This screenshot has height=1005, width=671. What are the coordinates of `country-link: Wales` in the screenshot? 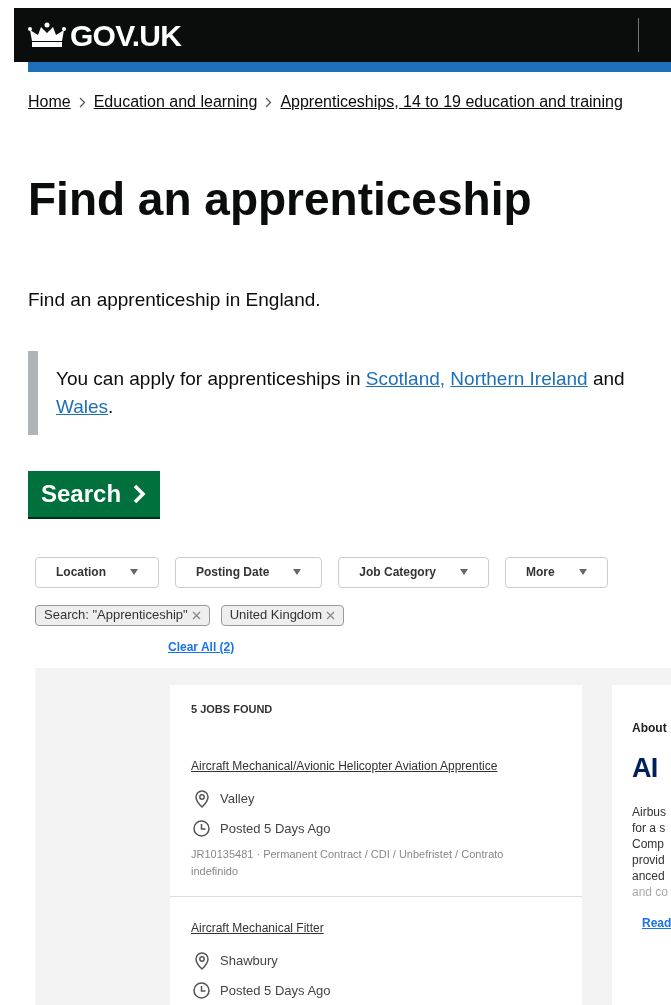 It's located at (82, 406).